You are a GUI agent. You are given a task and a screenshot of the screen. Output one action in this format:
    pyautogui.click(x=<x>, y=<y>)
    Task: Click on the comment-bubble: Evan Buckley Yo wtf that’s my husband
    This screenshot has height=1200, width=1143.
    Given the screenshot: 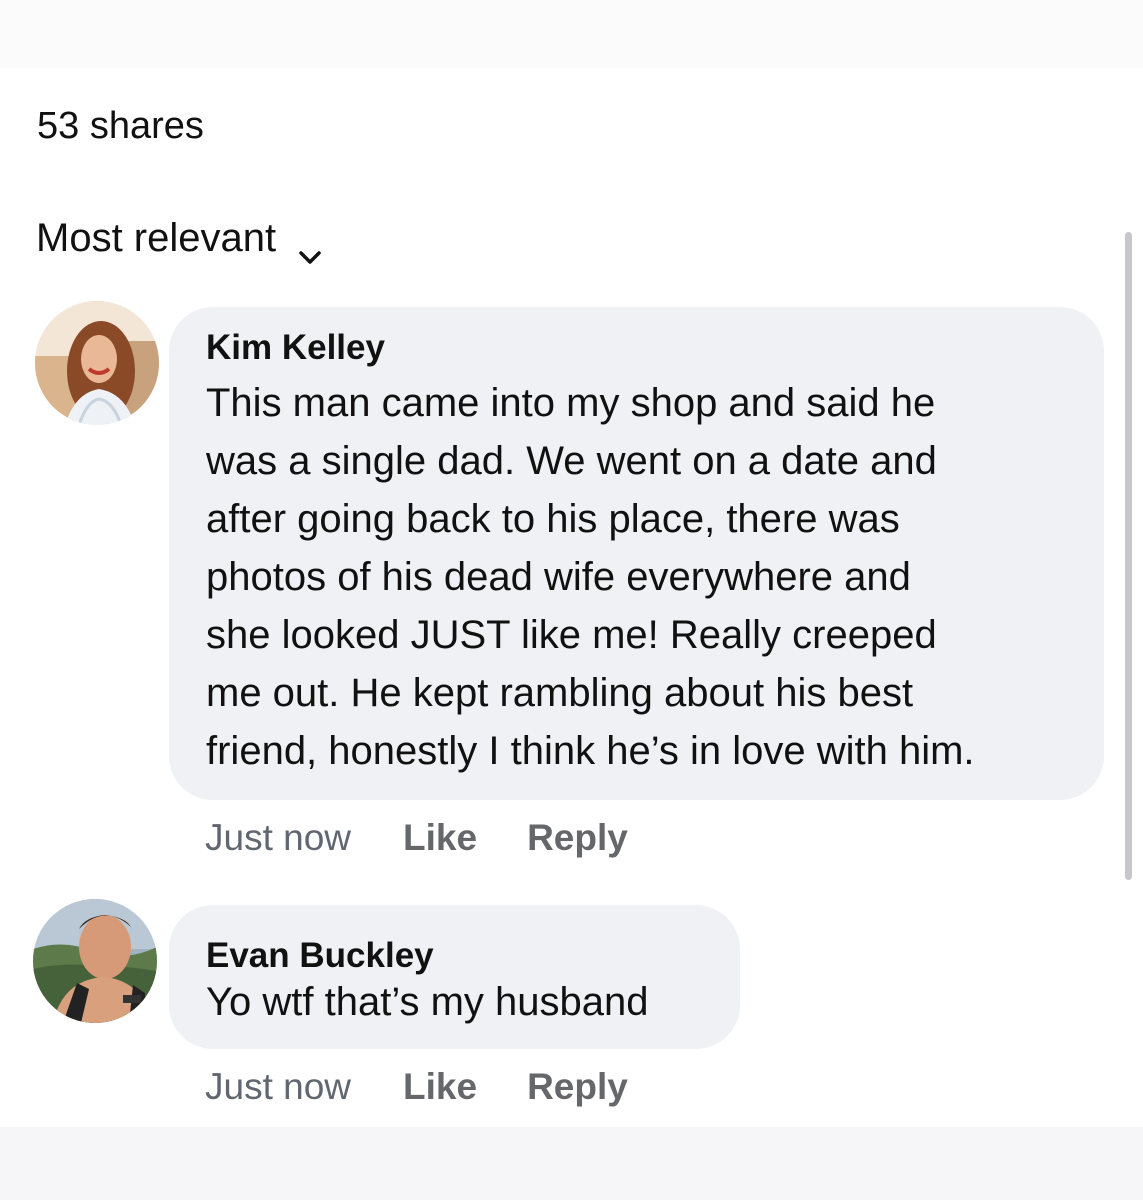 What is the action you would take?
    pyautogui.click(x=454, y=977)
    